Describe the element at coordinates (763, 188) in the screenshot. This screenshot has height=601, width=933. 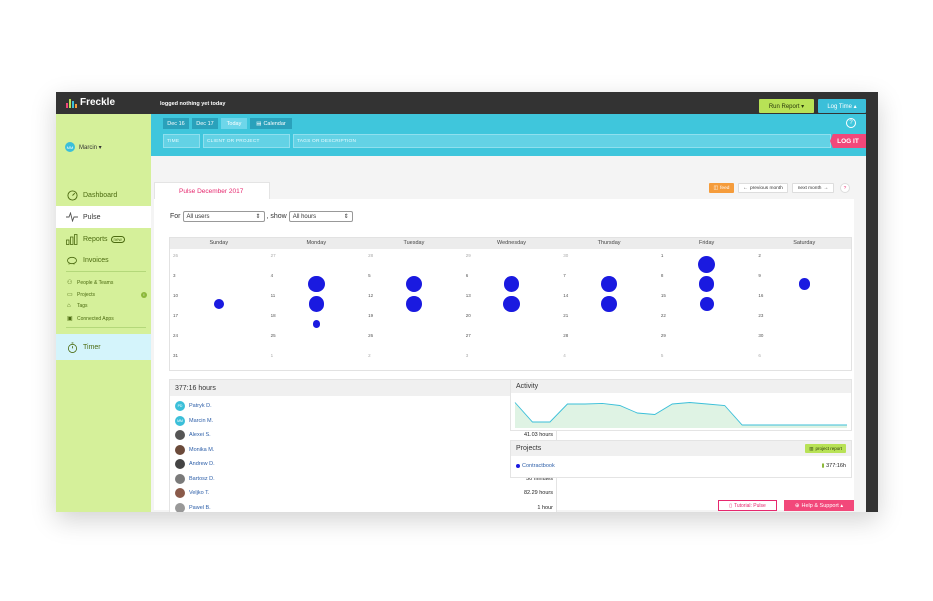
I see `previous-month-button: ← previous month` at that location.